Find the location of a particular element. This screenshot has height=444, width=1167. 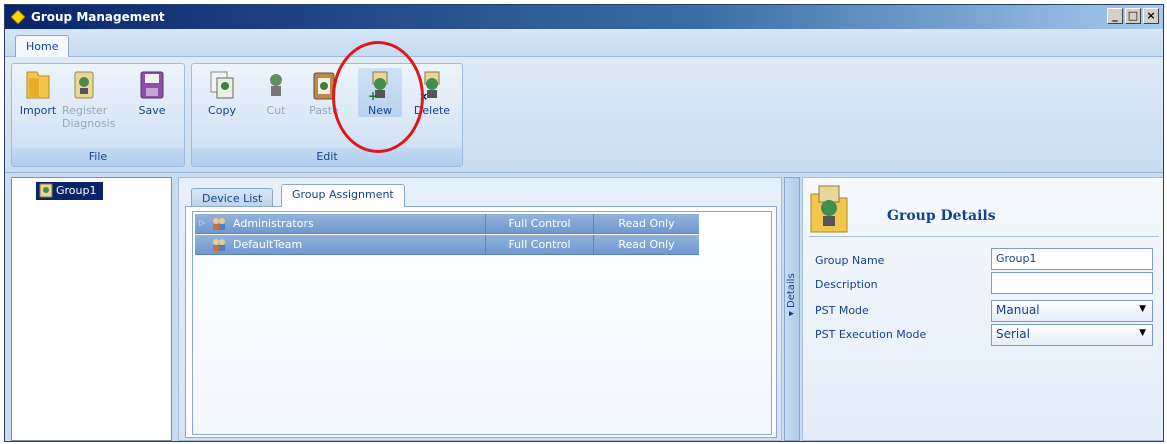

table-row: DefaultTeam Full Control Read Only is located at coordinates (447, 245).